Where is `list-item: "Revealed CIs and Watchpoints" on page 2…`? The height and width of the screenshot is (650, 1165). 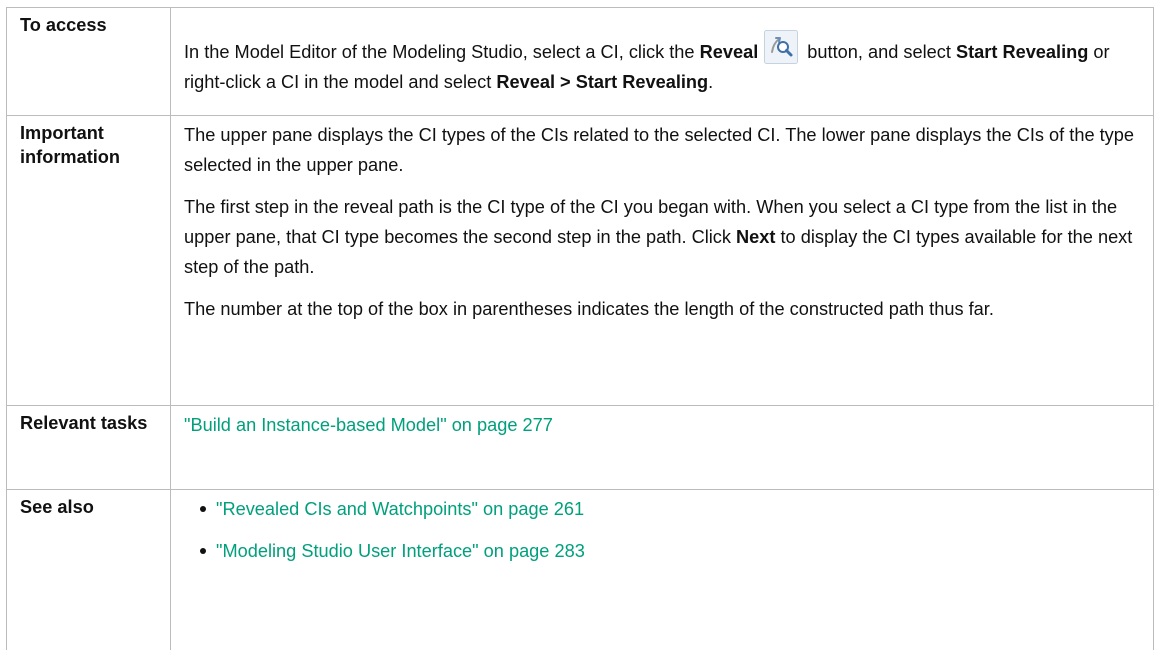 list-item: "Revealed CIs and Watchpoints" on page 2… is located at coordinates (663, 509).